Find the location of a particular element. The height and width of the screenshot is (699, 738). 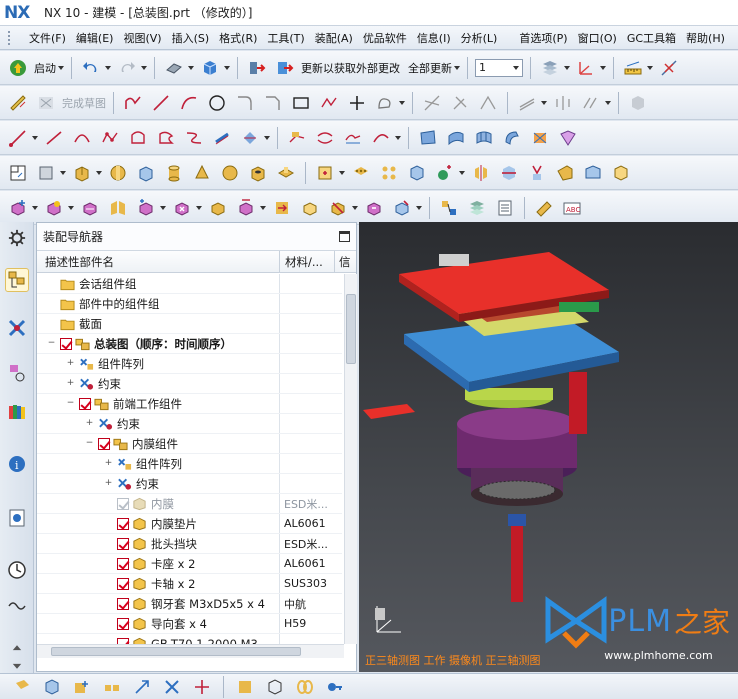

point-snap-icon is located at coordinates (202, 687).